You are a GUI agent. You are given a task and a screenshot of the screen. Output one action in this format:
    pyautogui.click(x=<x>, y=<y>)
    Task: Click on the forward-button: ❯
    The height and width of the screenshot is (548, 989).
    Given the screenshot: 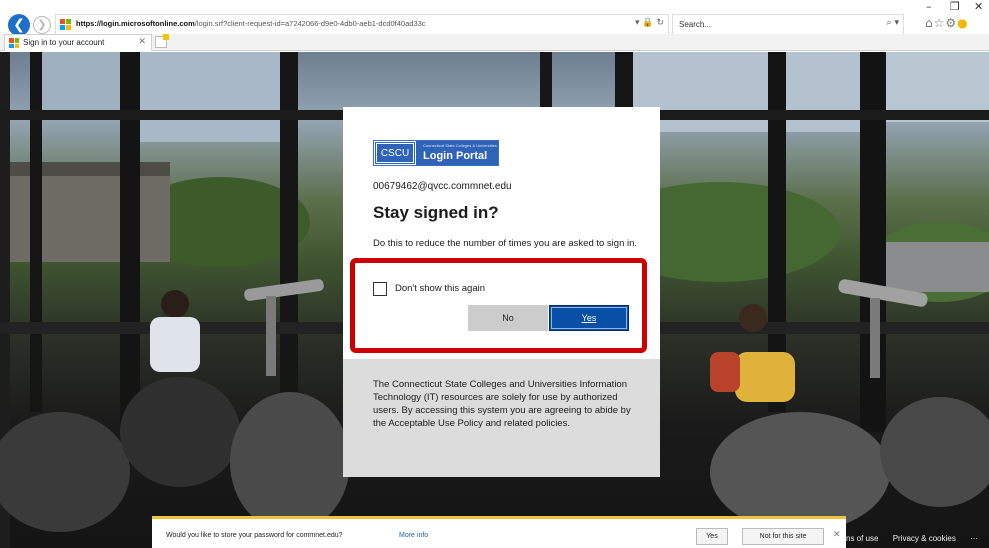 What is the action you would take?
    pyautogui.click(x=42, y=25)
    